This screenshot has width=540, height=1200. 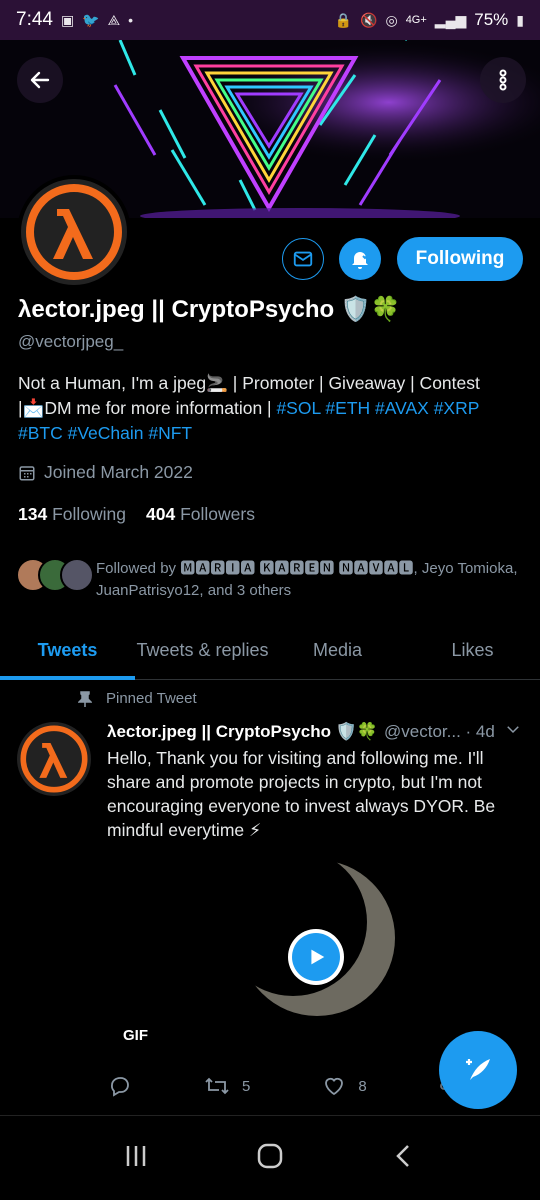 I want to click on tweet-author-avatar, so click(x=54, y=759).